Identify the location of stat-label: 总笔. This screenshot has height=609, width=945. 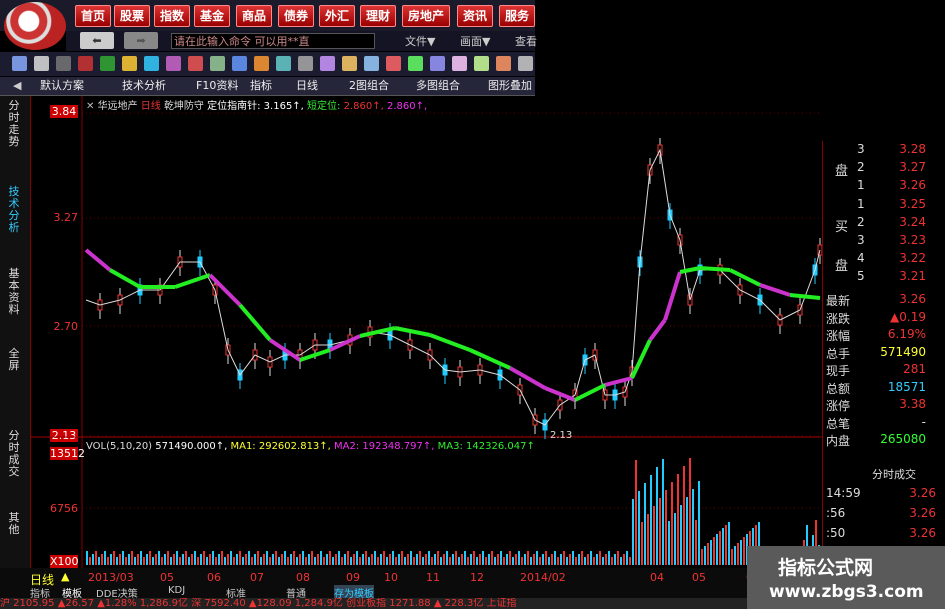
(838, 423).